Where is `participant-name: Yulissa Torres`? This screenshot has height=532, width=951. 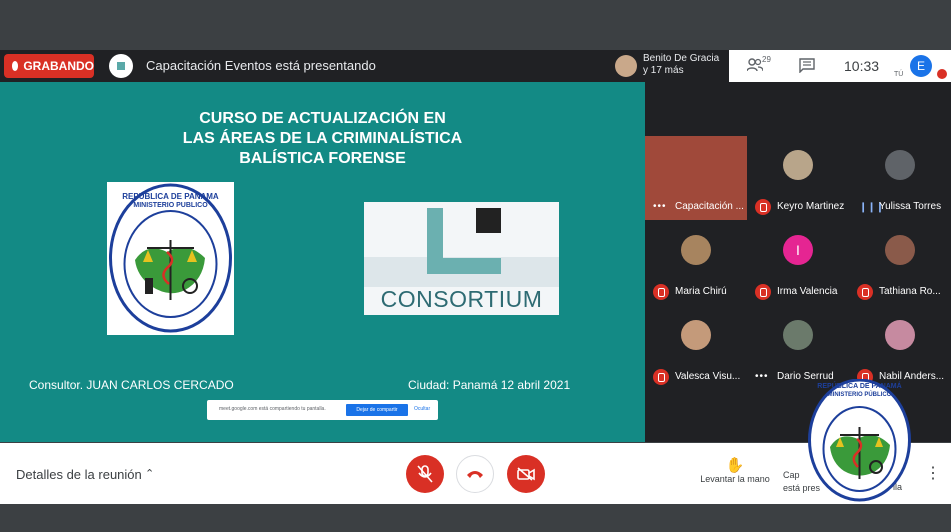 participant-name: Yulissa Torres is located at coordinates (910, 206).